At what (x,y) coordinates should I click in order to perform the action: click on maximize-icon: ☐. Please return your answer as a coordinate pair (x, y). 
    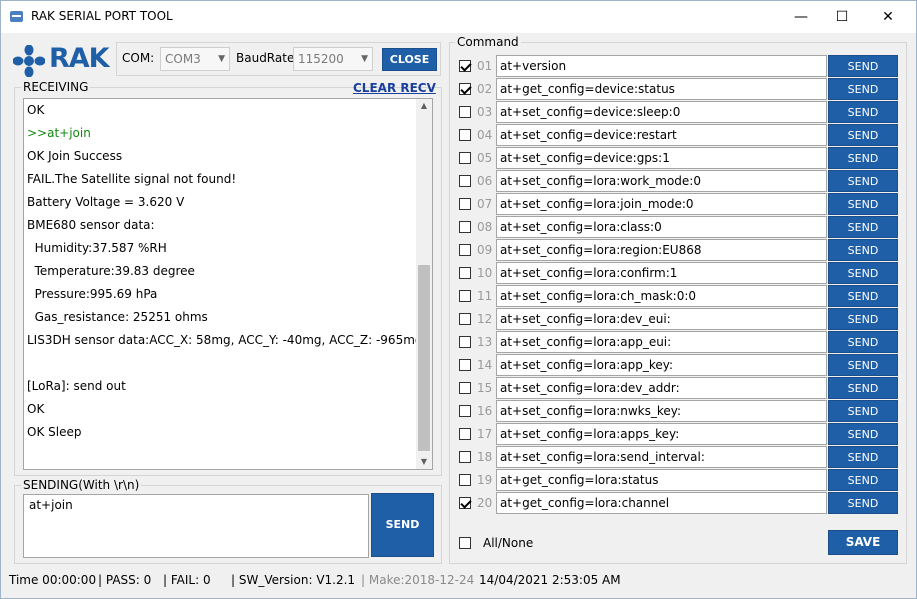
    Looking at the image, I should click on (842, 17).